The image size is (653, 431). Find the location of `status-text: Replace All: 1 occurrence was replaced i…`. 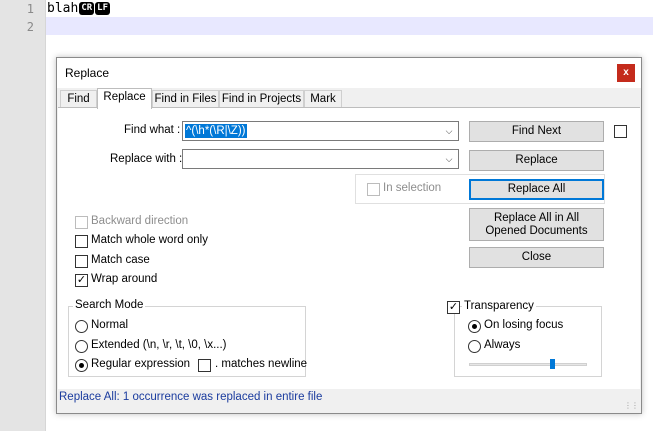

status-text: Replace All: 1 occurrence was replaced i… is located at coordinates (191, 397).